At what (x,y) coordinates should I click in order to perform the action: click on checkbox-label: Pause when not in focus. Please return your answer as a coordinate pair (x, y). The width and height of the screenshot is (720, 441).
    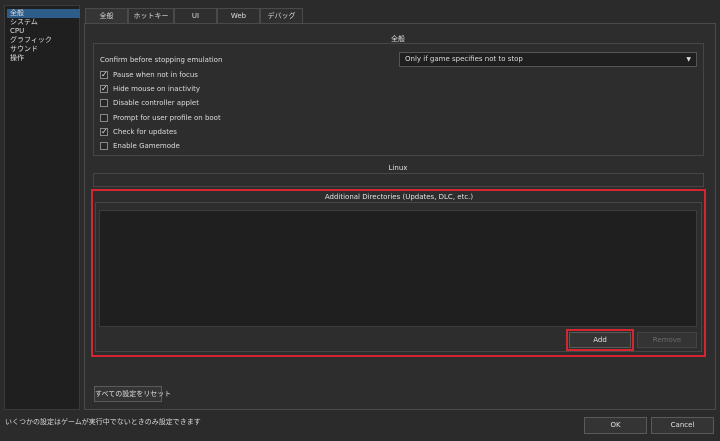
    Looking at the image, I should click on (155, 75).